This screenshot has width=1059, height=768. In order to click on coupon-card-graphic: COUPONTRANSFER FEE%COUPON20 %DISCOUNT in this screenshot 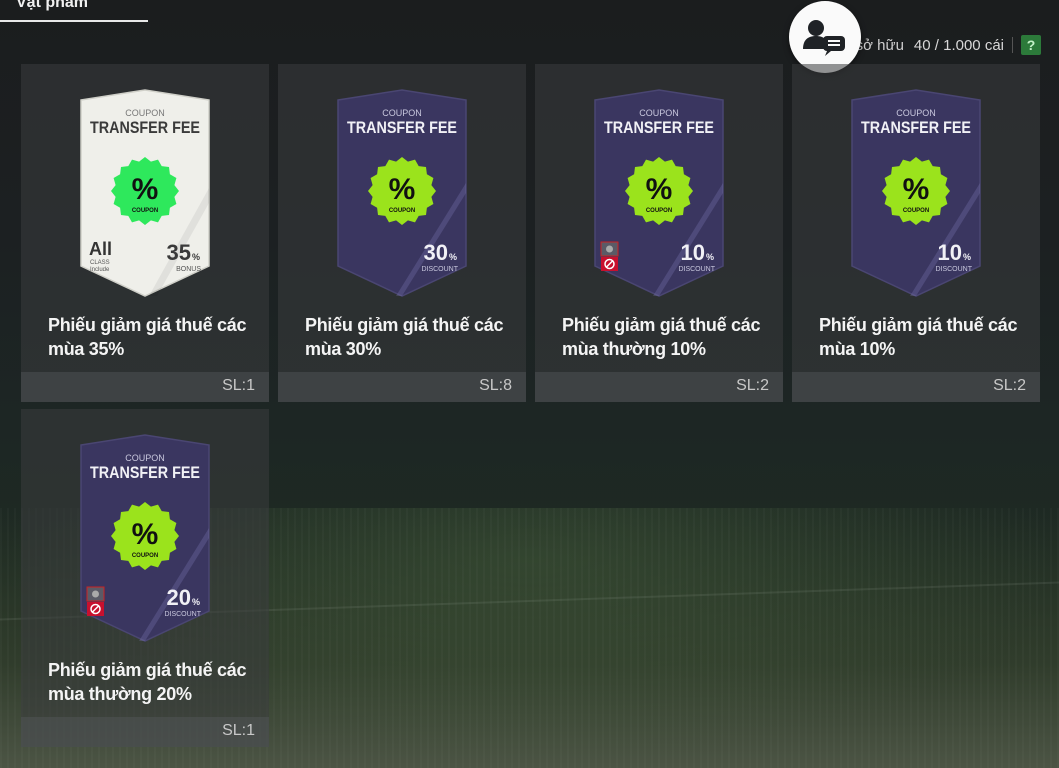, I will do `click(145, 538)`.